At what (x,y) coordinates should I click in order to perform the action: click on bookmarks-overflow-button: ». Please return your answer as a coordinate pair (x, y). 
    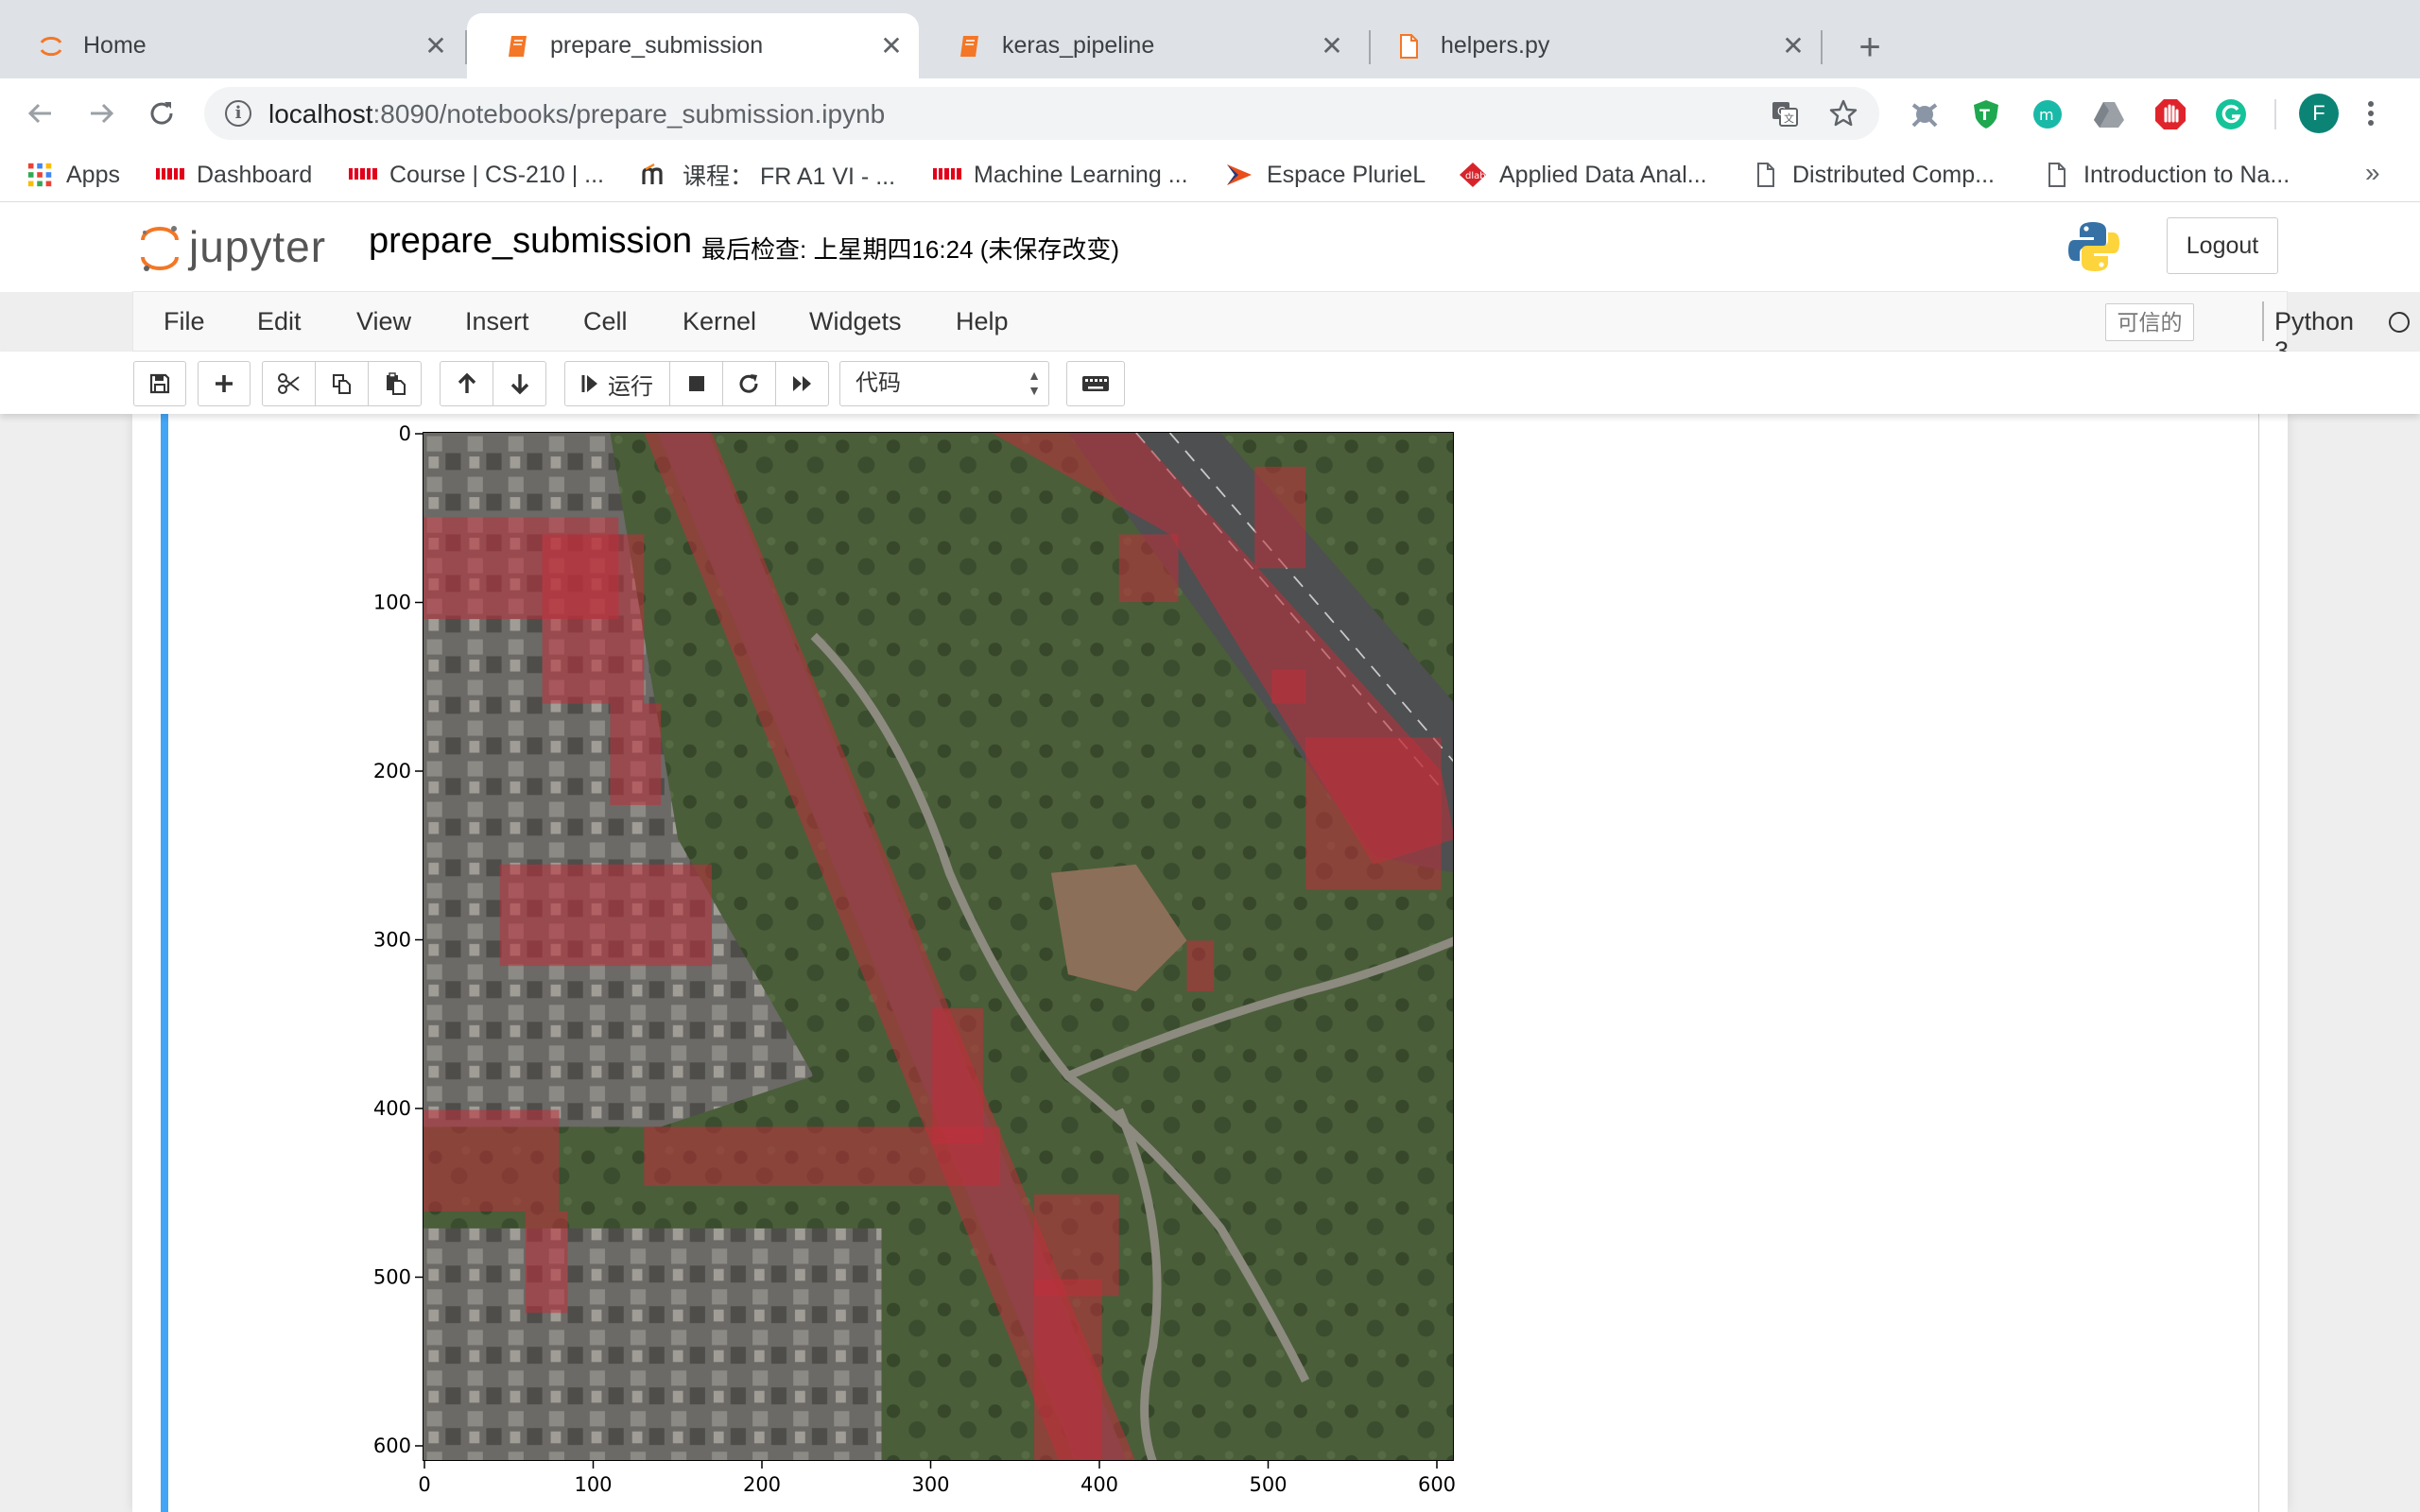
    Looking at the image, I should click on (2373, 173).